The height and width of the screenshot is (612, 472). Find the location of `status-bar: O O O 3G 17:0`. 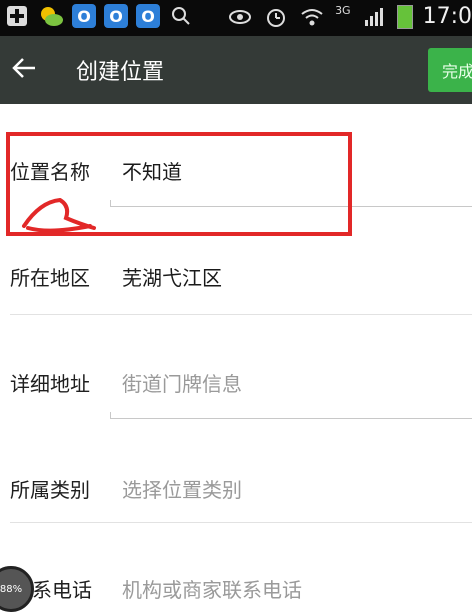

status-bar: O O O 3G 17:0 is located at coordinates (236, 18).